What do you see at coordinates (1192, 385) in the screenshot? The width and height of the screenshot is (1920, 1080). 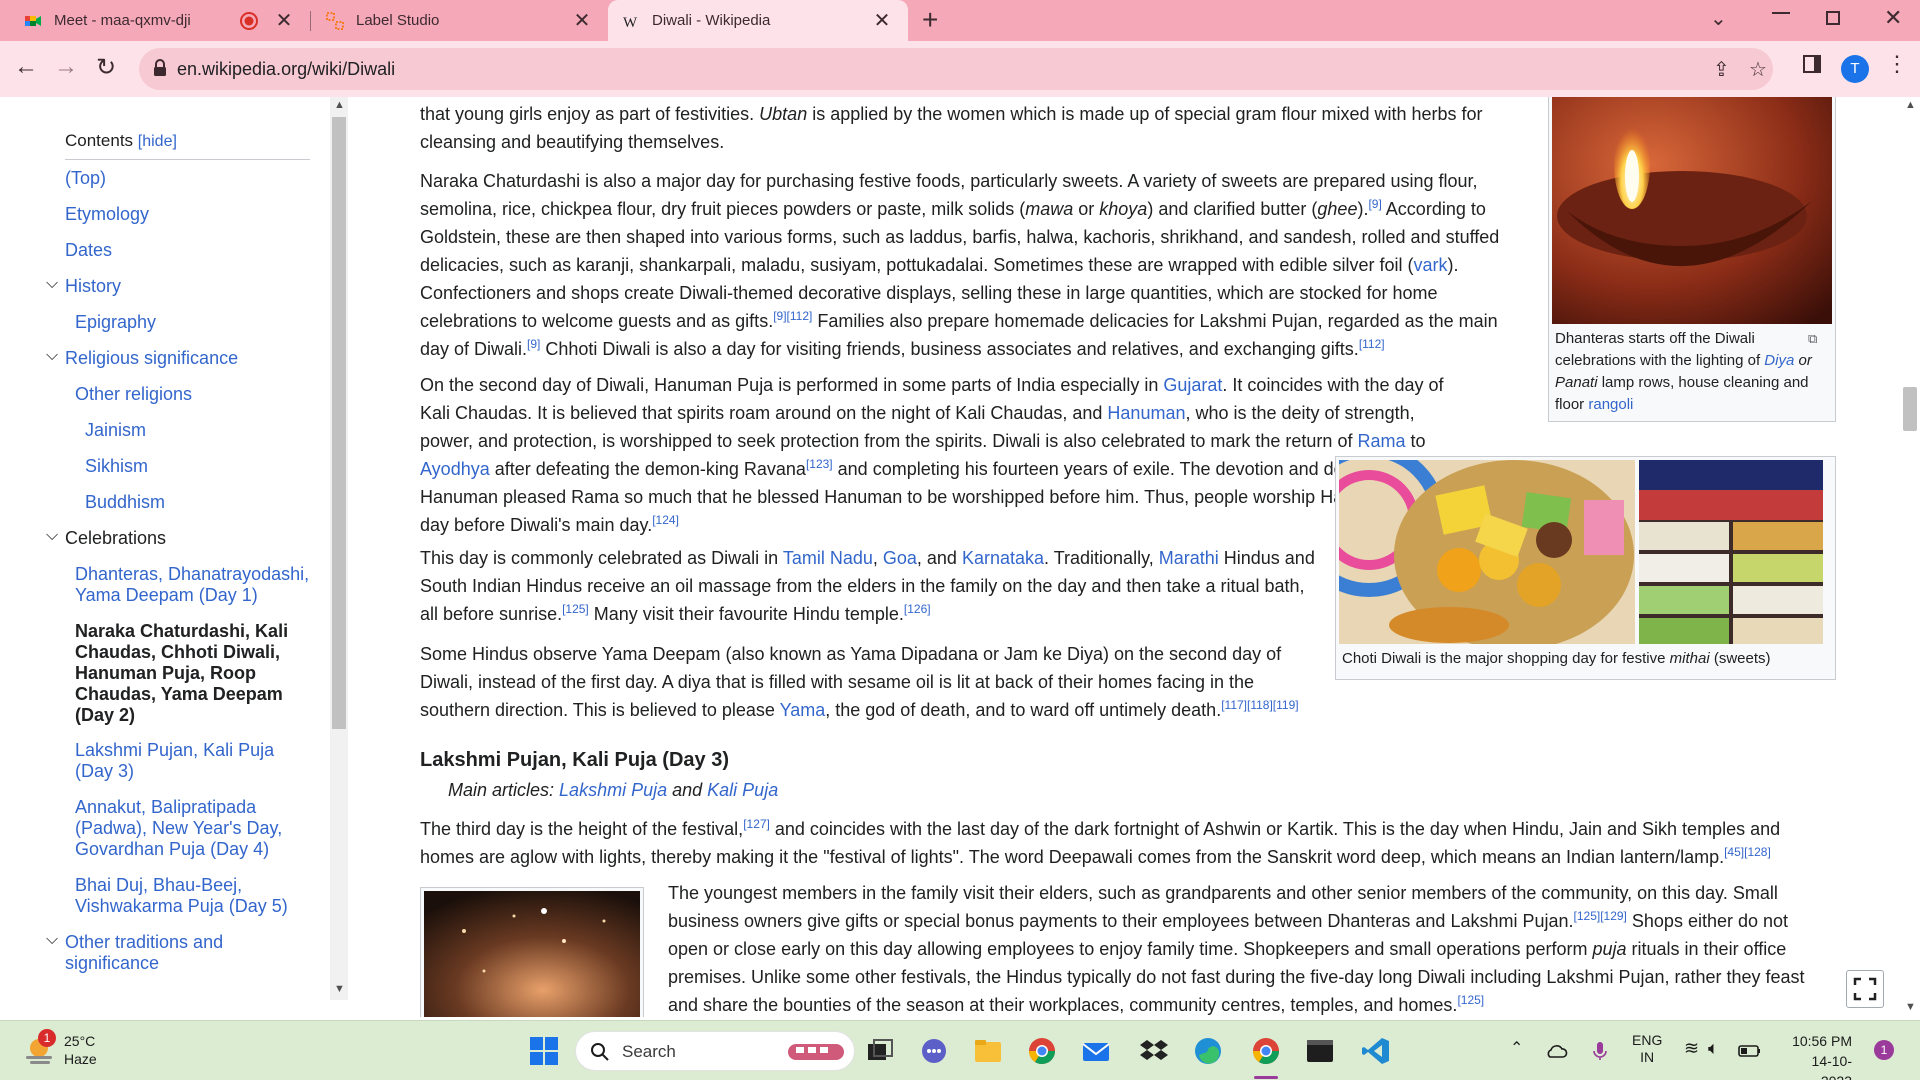 I see `link-gujarat: Gujarat` at bounding box center [1192, 385].